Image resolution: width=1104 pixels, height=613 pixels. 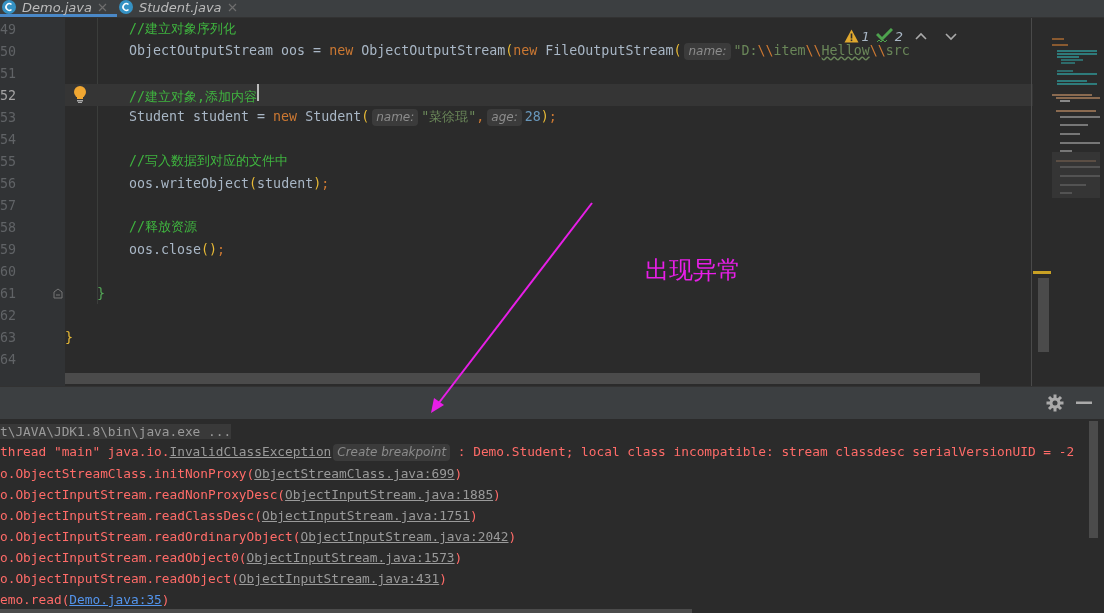 I want to click on file-link: ObjectStreamClass.java:699, so click(x=354, y=473).